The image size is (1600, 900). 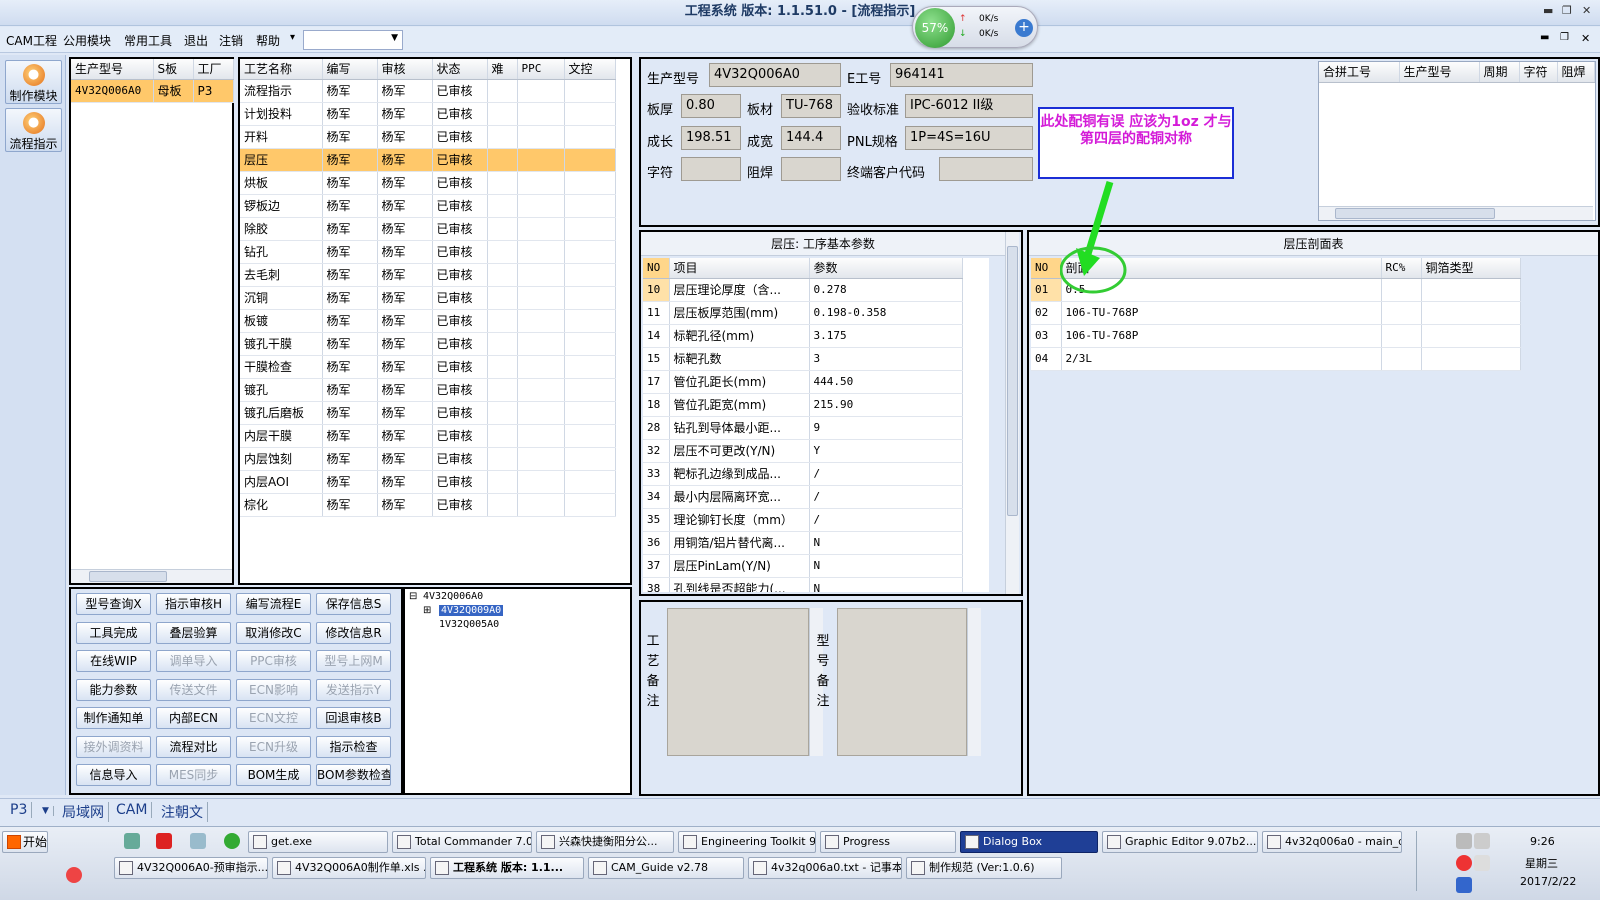 I want to click on table-row: 36 用铜箔/铝片替代离... N, so click(x=803, y=543).